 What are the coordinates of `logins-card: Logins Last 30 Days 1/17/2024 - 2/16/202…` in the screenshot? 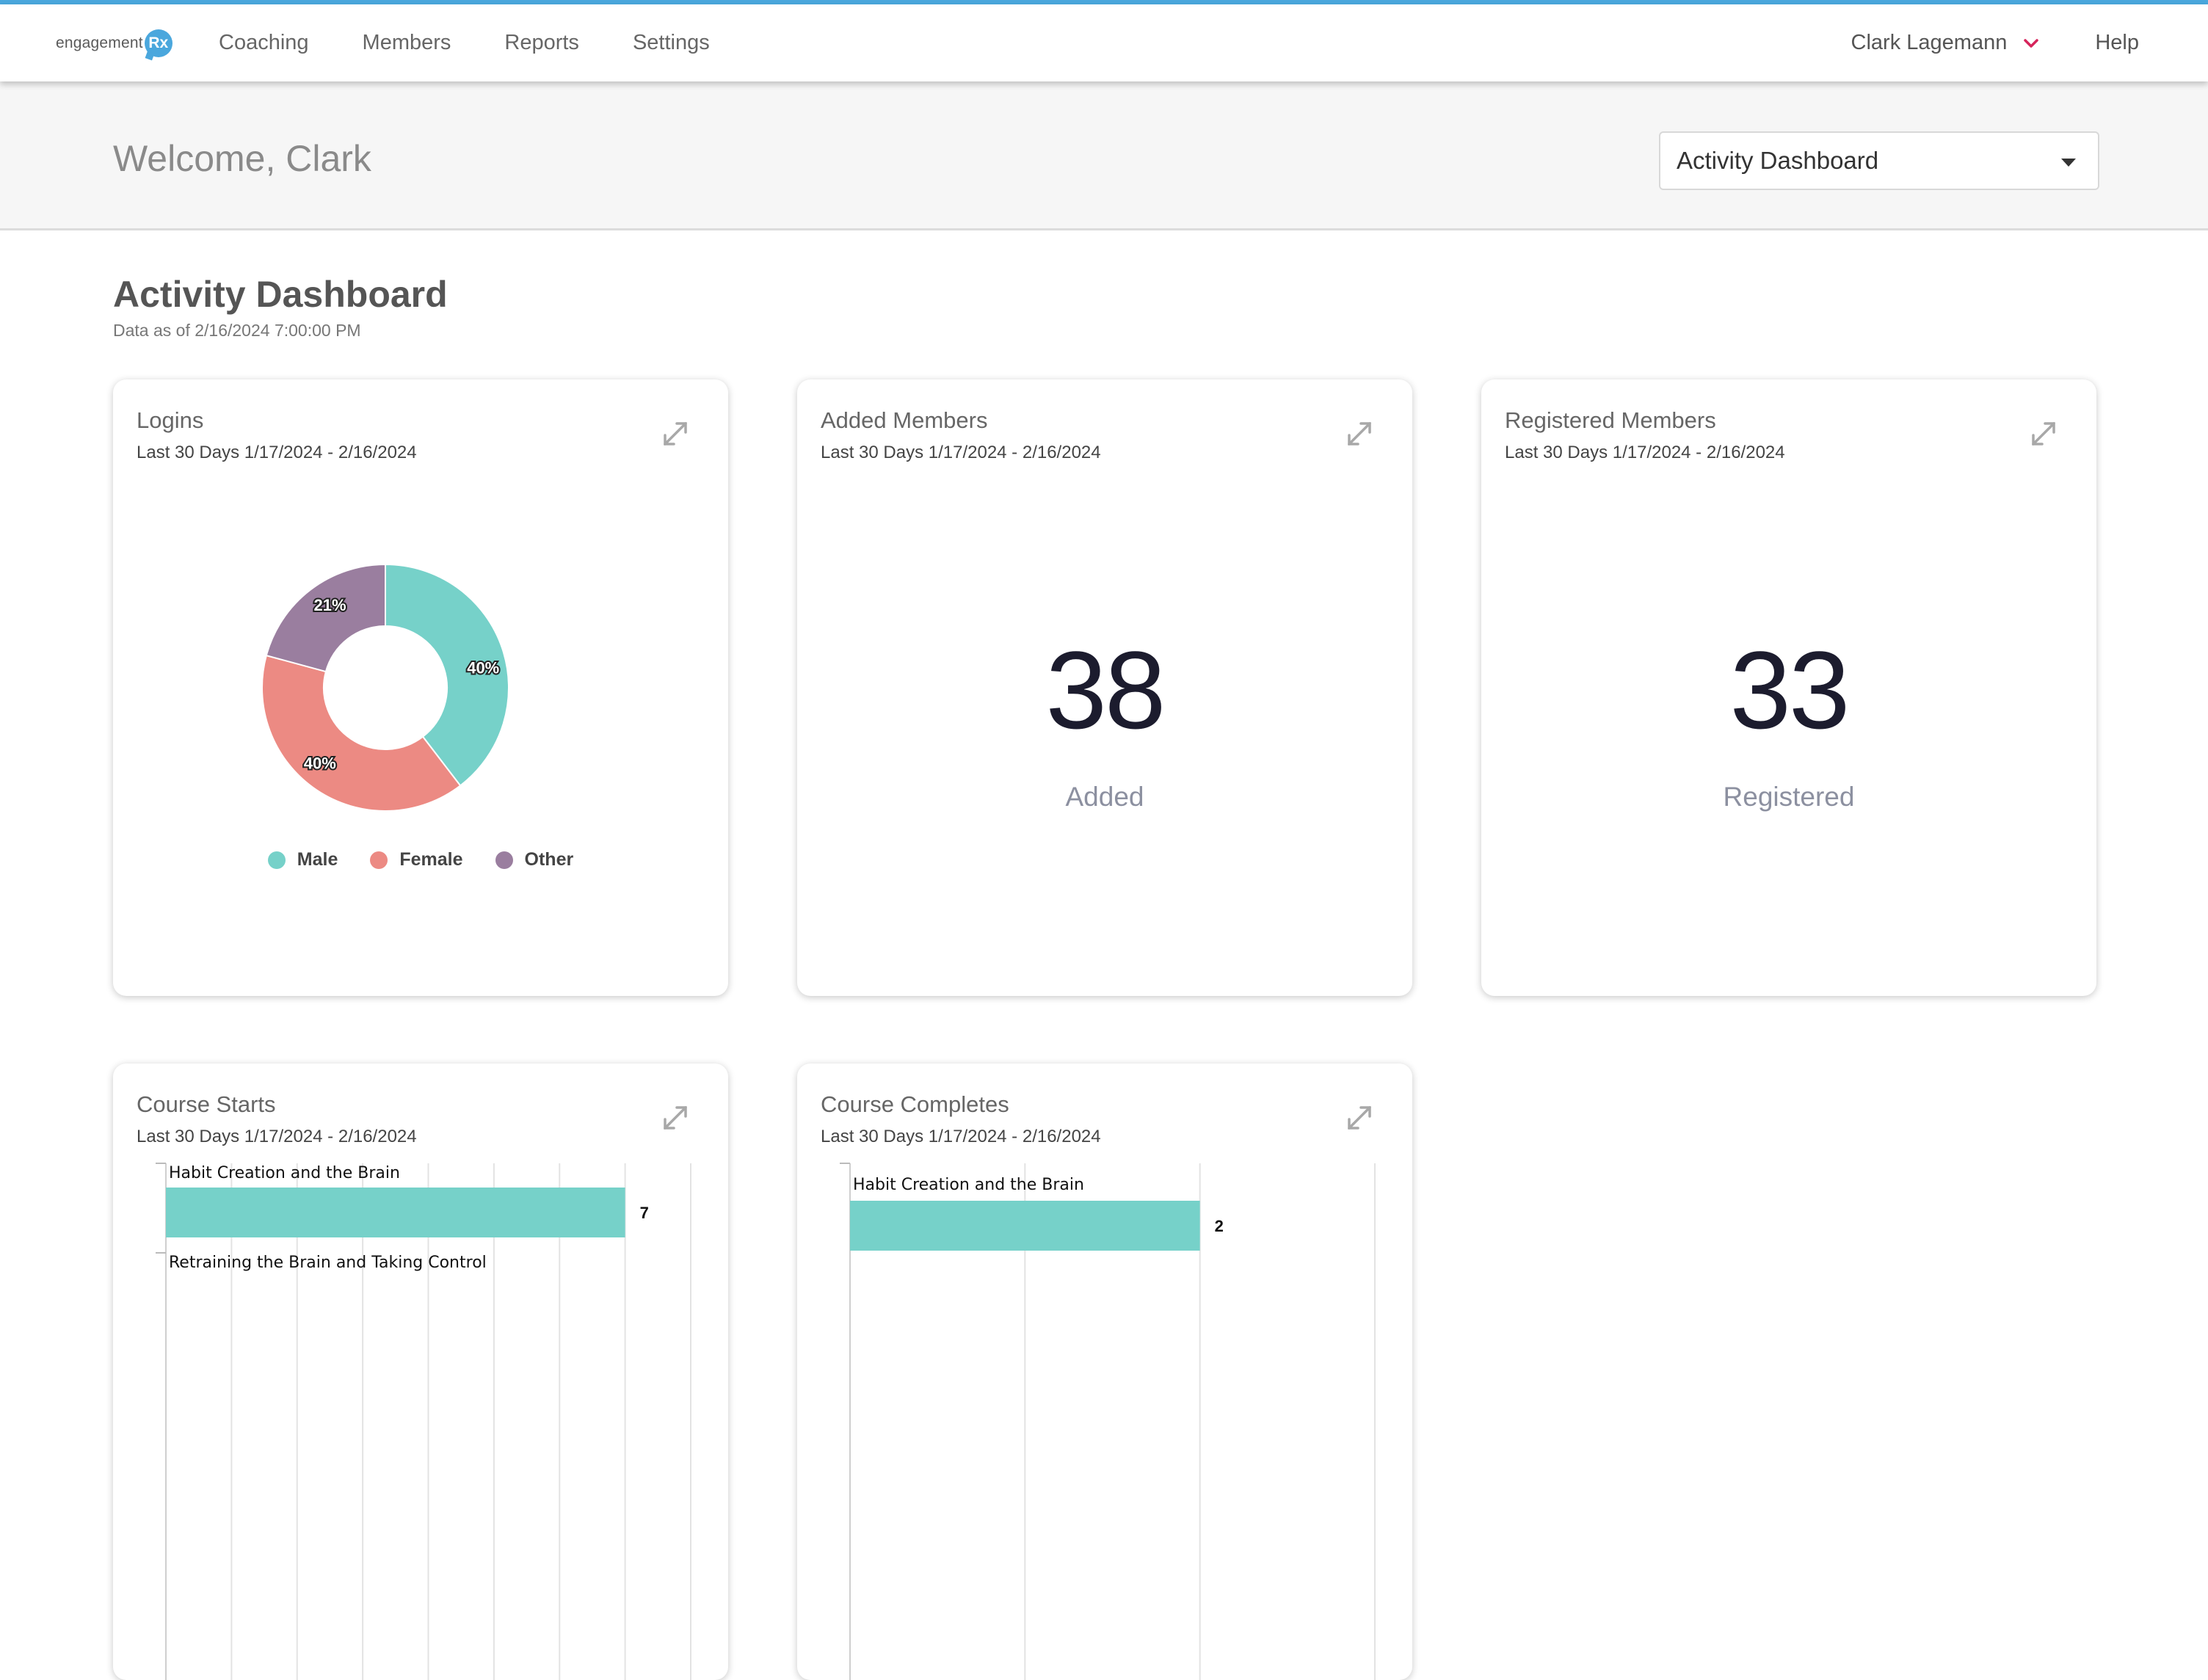 It's located at (420, 687).